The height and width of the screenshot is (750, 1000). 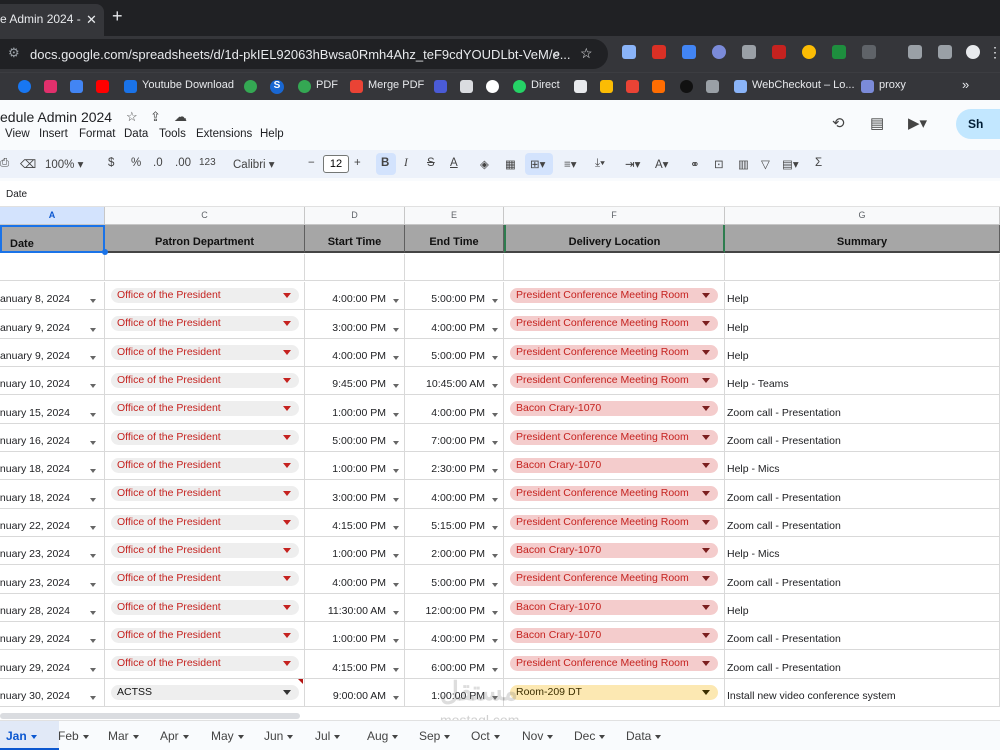 What do you see at coordinates (614, 239) in the screenshot?
I see `header-delivery-location: Delivery Location` at bounding box center [614, 239].